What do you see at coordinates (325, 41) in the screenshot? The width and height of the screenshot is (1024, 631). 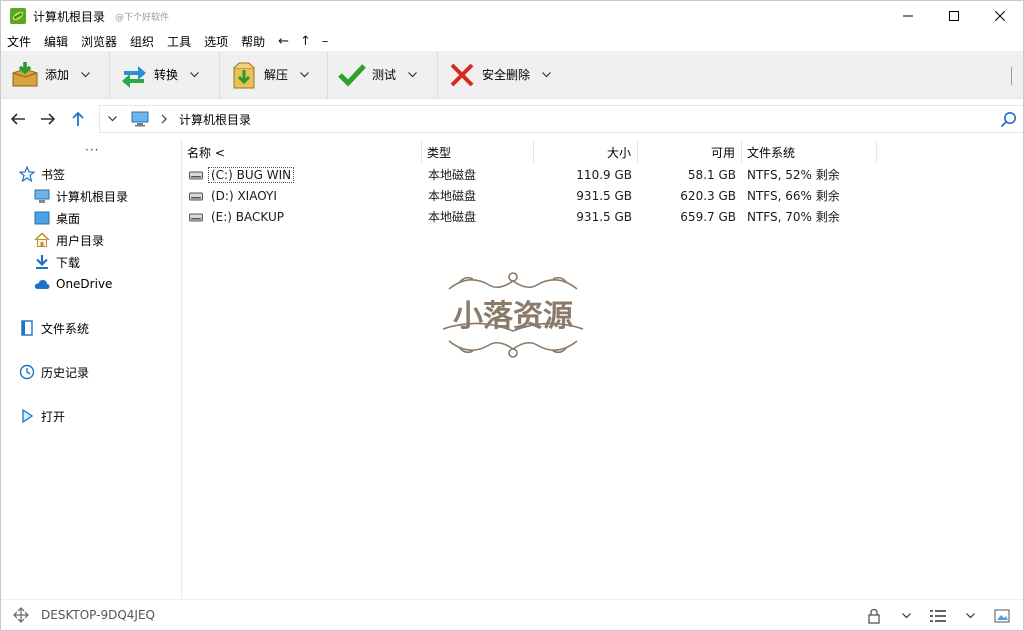 I see `menu-minimize-dash: –` at bounding box center [325, 41].